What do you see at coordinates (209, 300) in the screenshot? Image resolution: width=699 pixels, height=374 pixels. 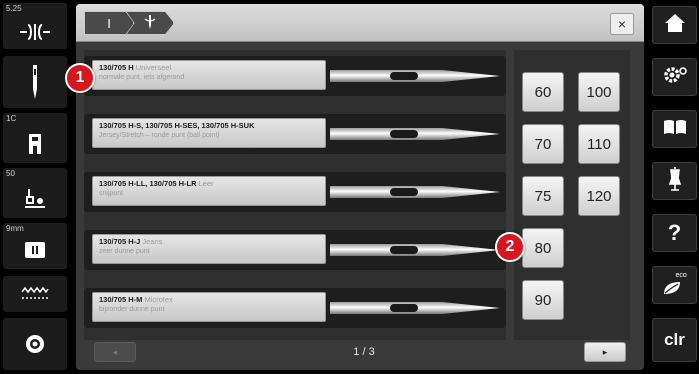 I see `needle-name-line: 130/705 H-M Microtex` at bounding box center [209, 300].